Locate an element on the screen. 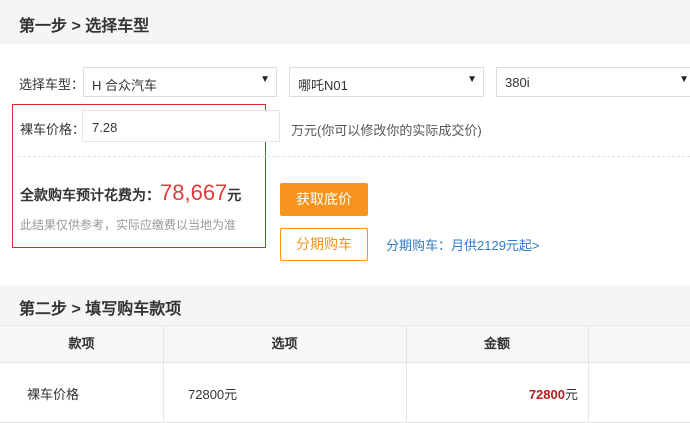 This screenshot has width=690, height=423. row-amount-value: 72800 is located at coordinates (546, 394).